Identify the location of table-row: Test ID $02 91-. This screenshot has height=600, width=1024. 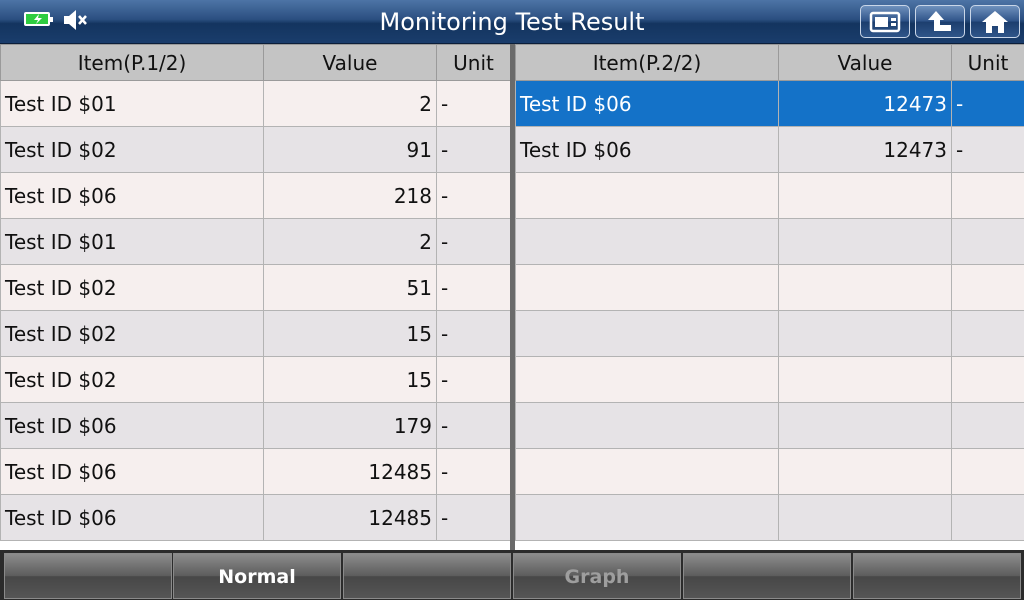
(255, 149).